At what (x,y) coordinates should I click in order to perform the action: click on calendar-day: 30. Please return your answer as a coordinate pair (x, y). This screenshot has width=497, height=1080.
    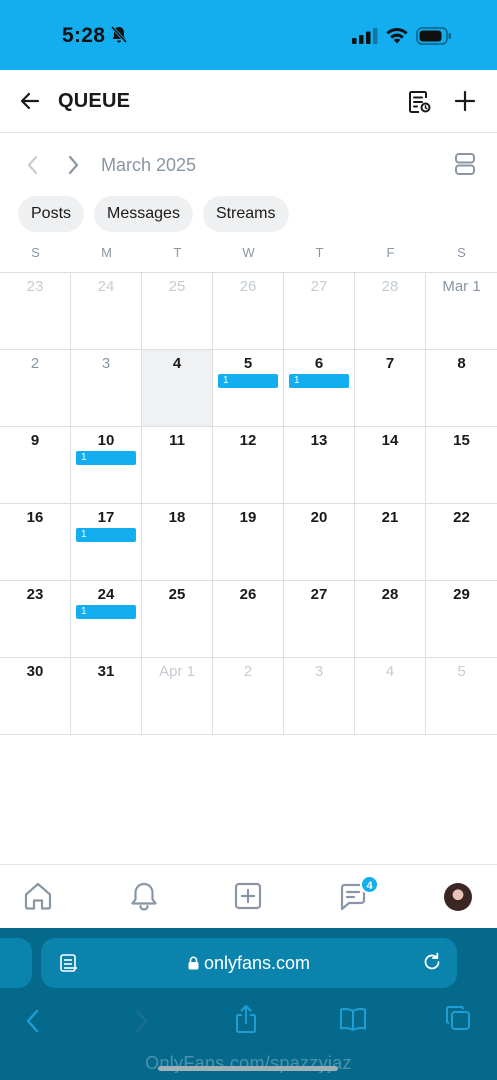
    Looking at the image, I should click on (35, 696).